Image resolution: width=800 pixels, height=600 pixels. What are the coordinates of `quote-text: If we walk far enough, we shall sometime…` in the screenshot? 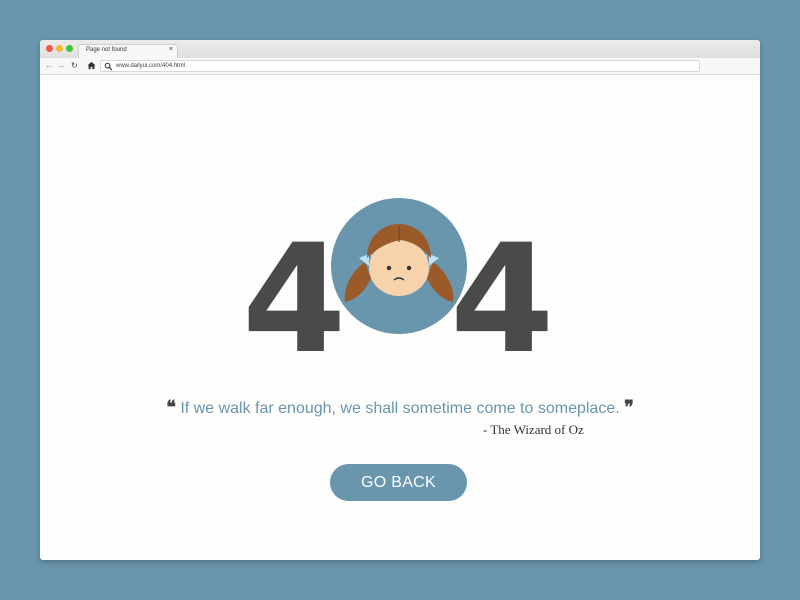 It's located at (400, 408).